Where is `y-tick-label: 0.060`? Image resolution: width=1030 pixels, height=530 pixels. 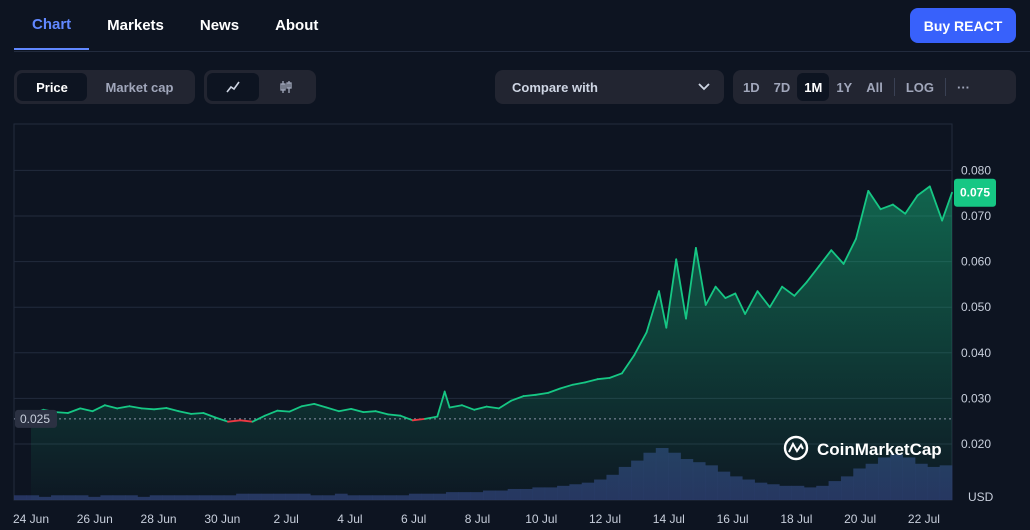
y-tick-label: 0.060 is located at coordinates (976, 262).